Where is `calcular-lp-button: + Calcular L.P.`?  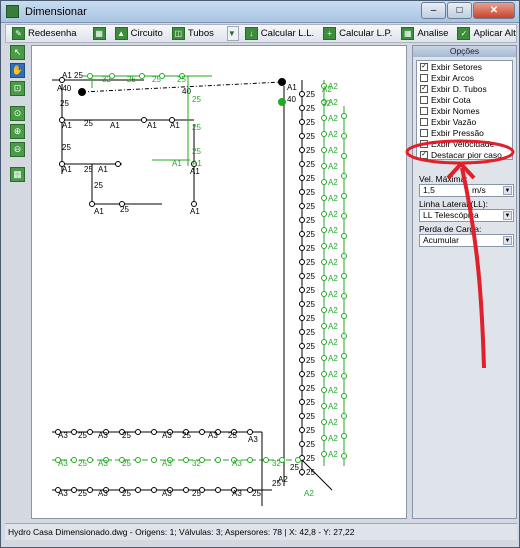
calcular-lp-button: + Calcular L.P. is located at coordinates (357, 33).